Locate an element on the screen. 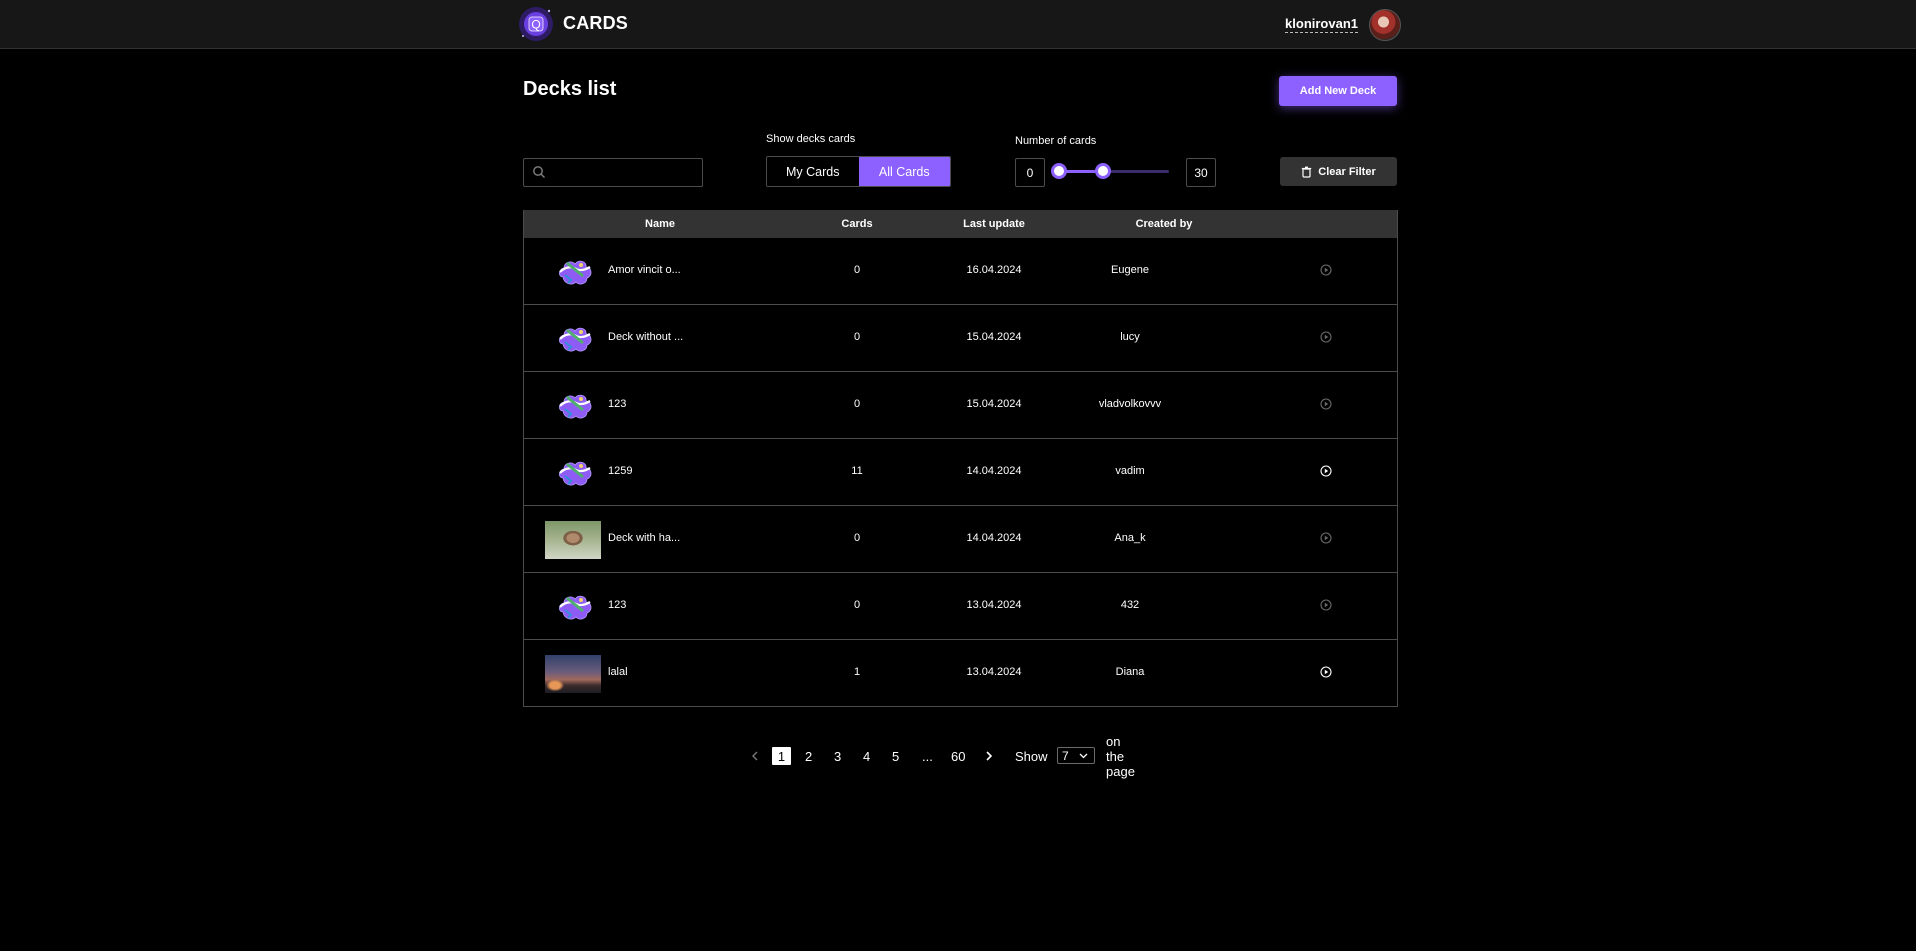  slider-min-handle is located at coordinates (1059, 171).